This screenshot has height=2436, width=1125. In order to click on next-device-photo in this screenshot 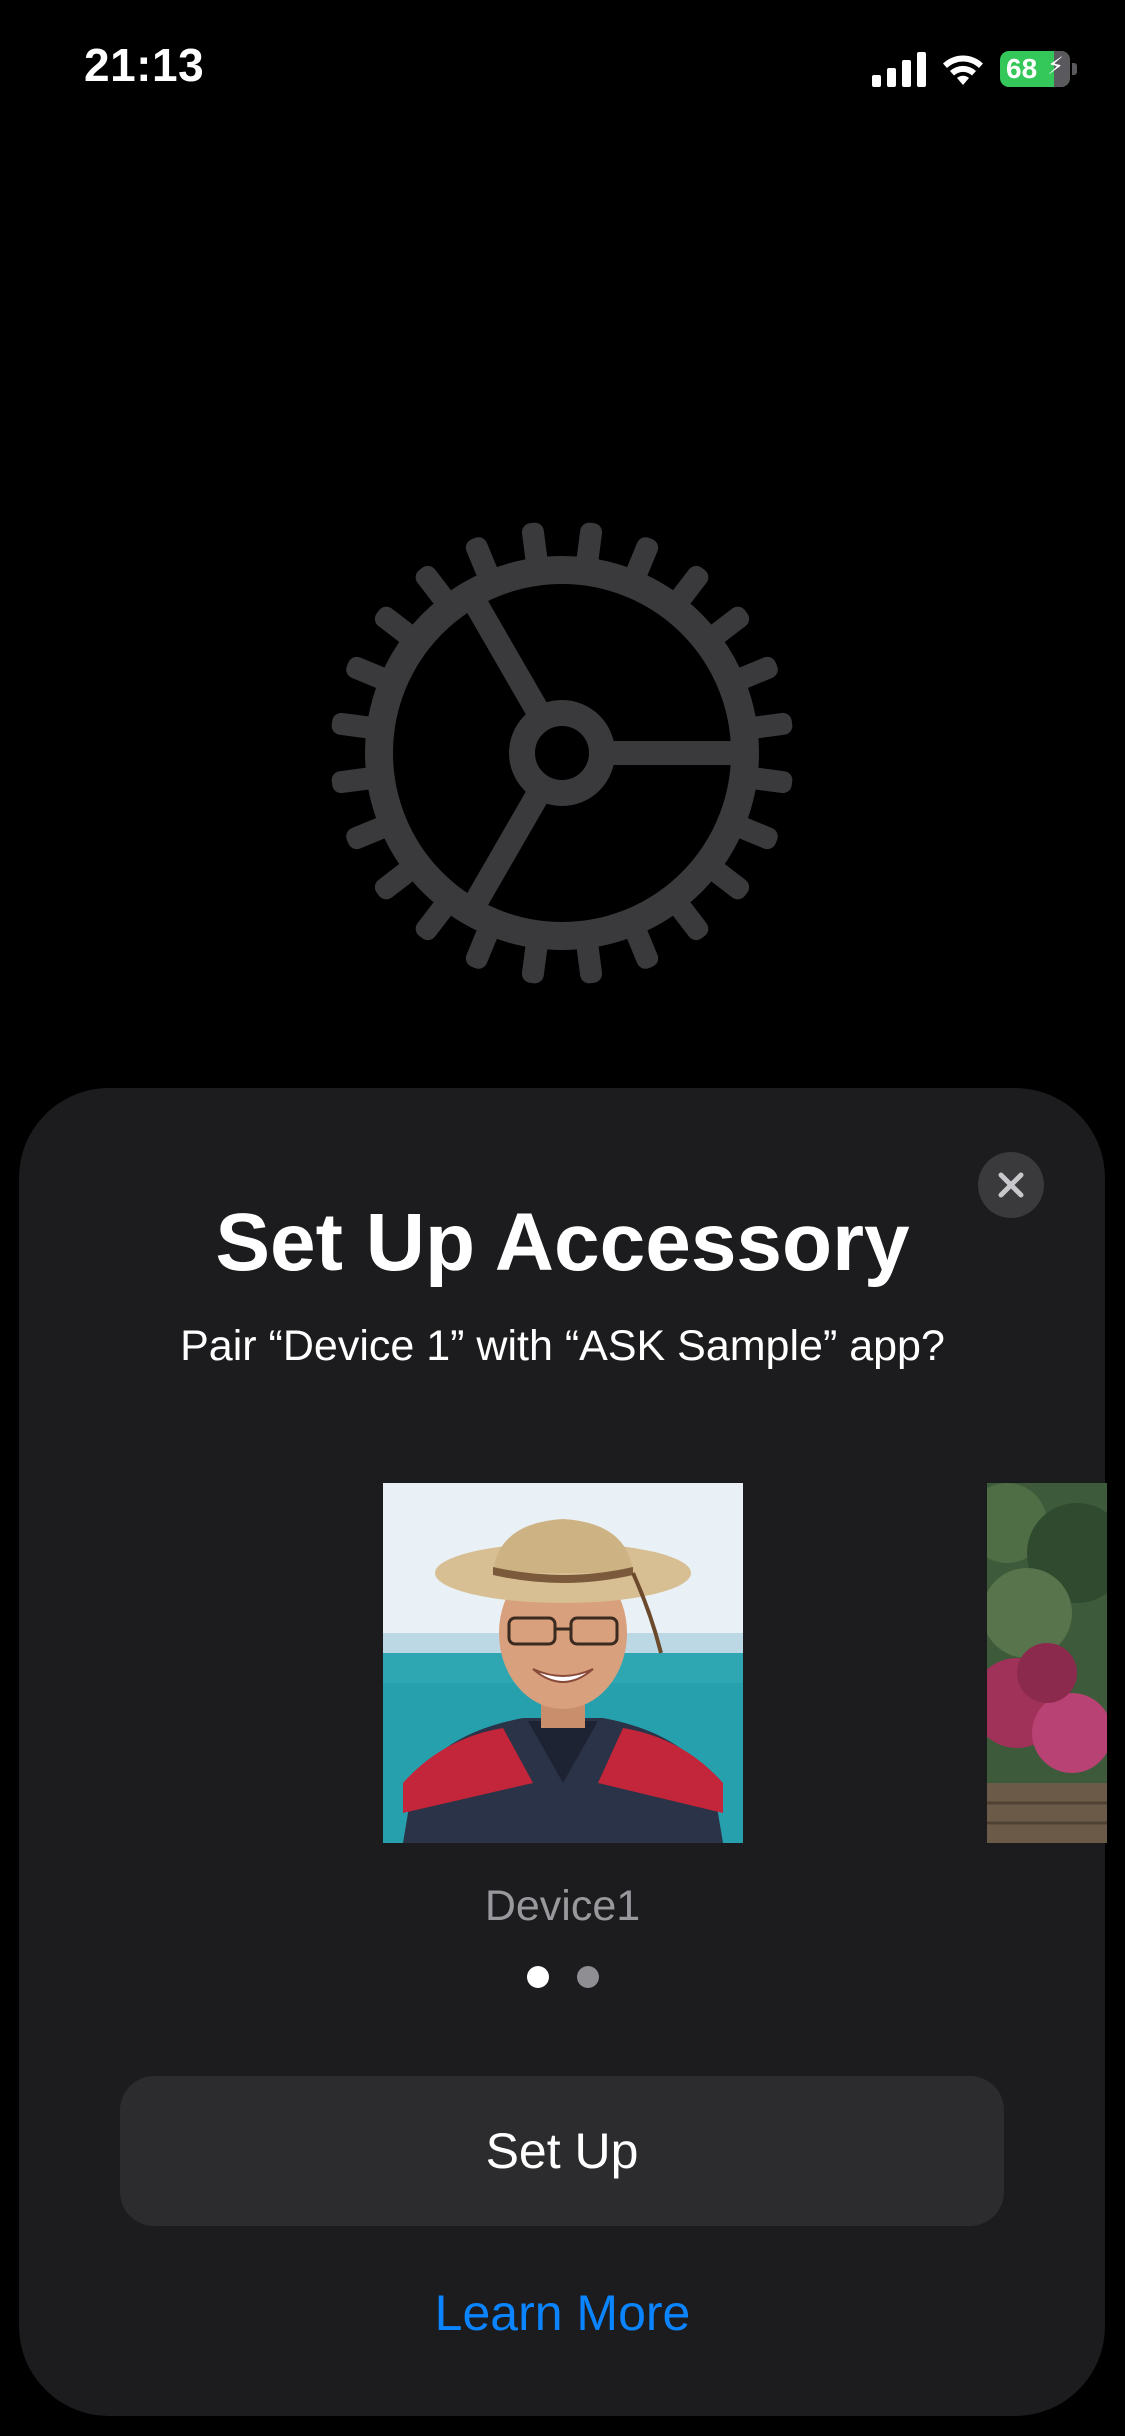, I will do `click(1047, 1663)`.